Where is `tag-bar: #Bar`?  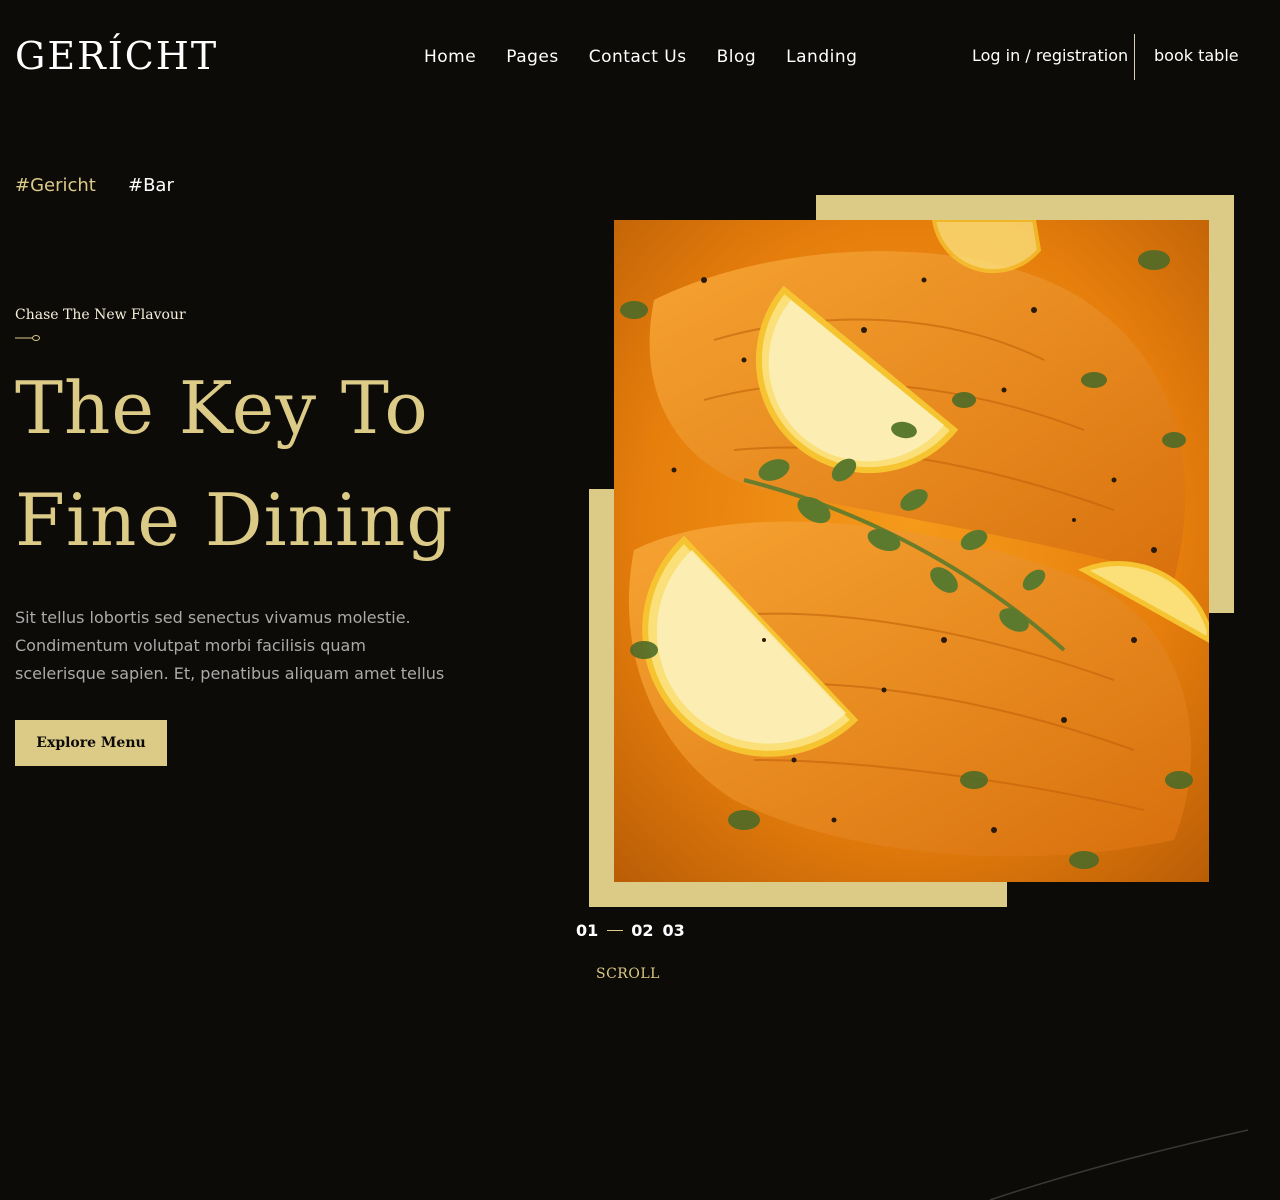 tag-bar: #Bar is located at coordinates (151, 185).